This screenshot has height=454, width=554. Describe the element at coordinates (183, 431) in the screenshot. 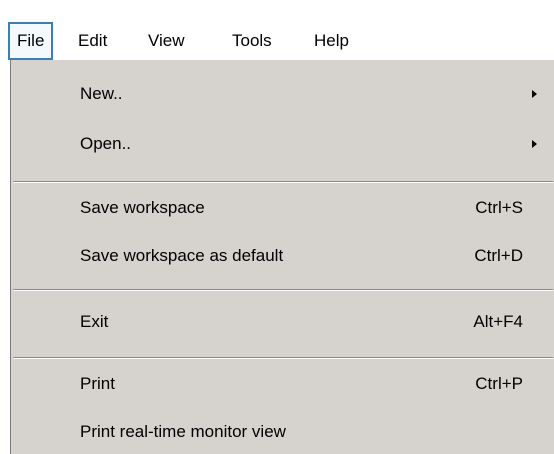

I see `menu-item-label: Print real-time monitor view` at that location.